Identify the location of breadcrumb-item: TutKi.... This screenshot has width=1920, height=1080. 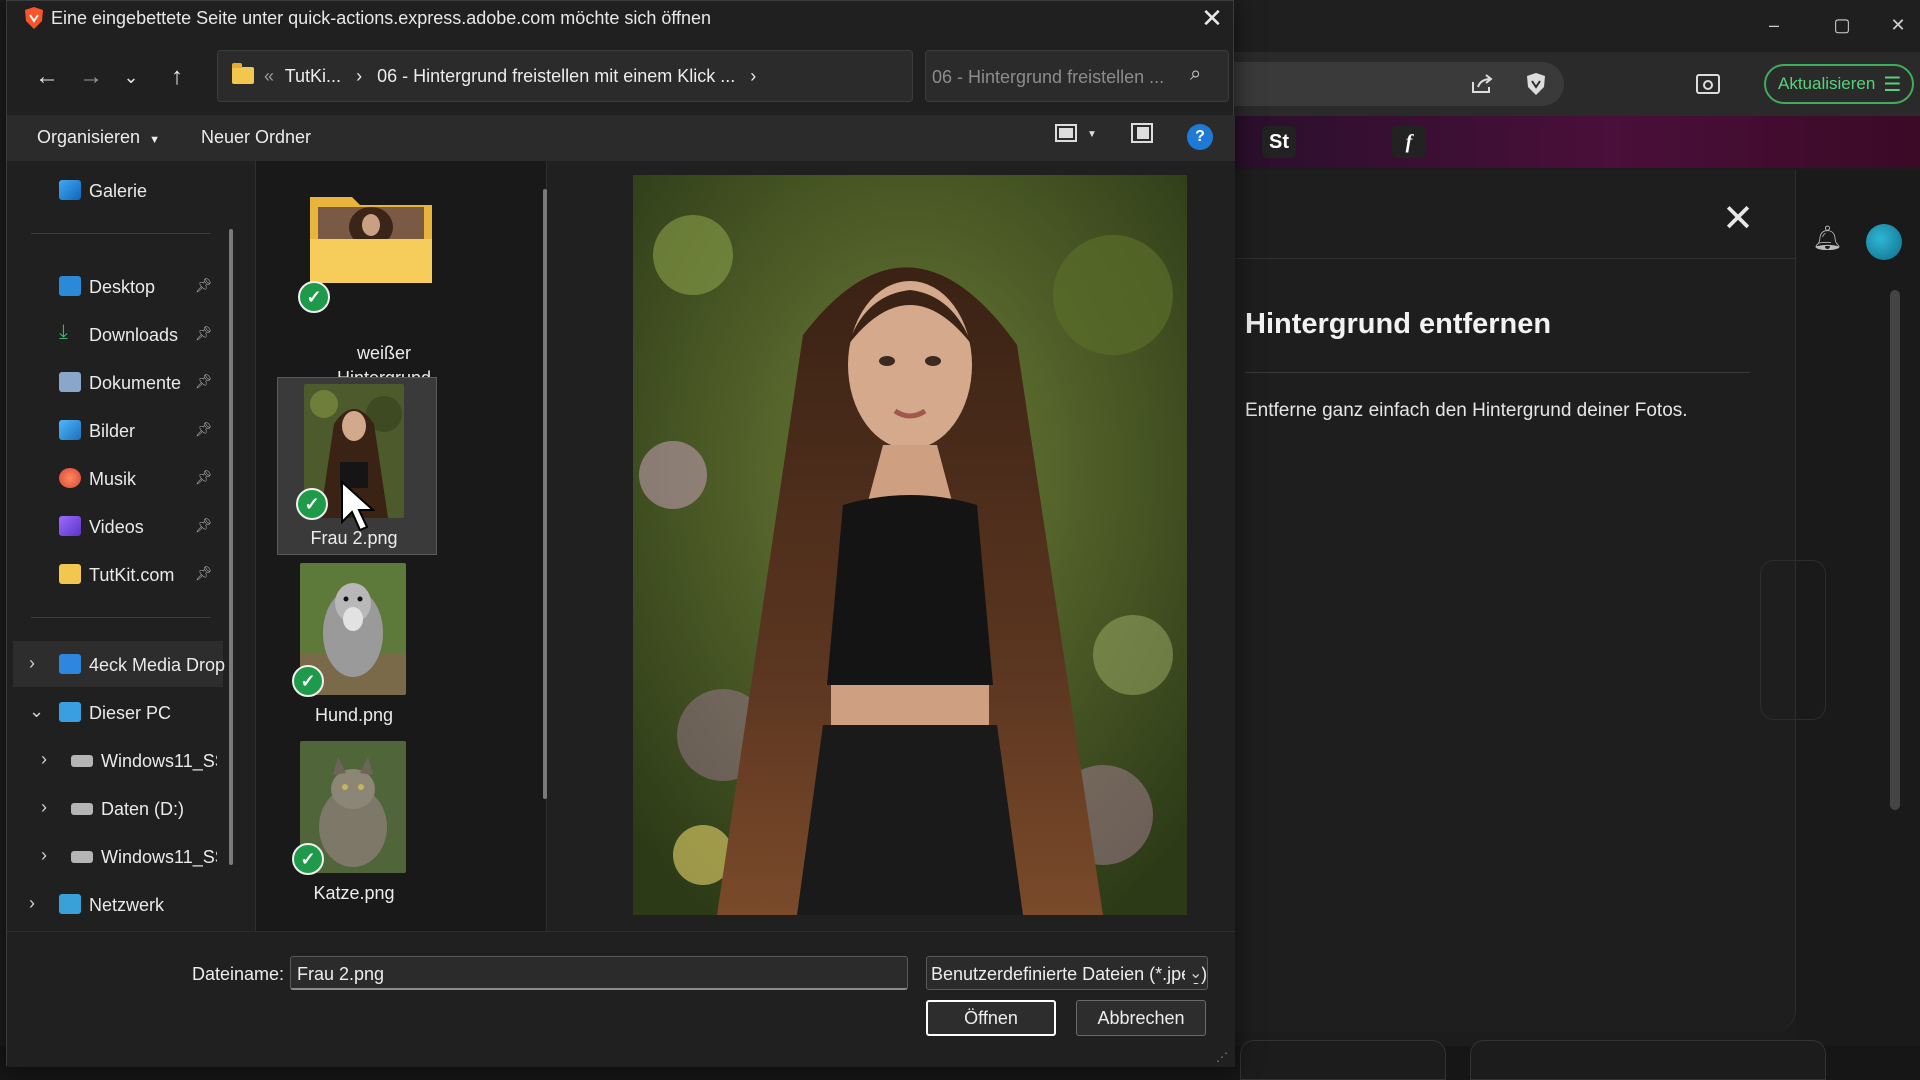
(313, 76).